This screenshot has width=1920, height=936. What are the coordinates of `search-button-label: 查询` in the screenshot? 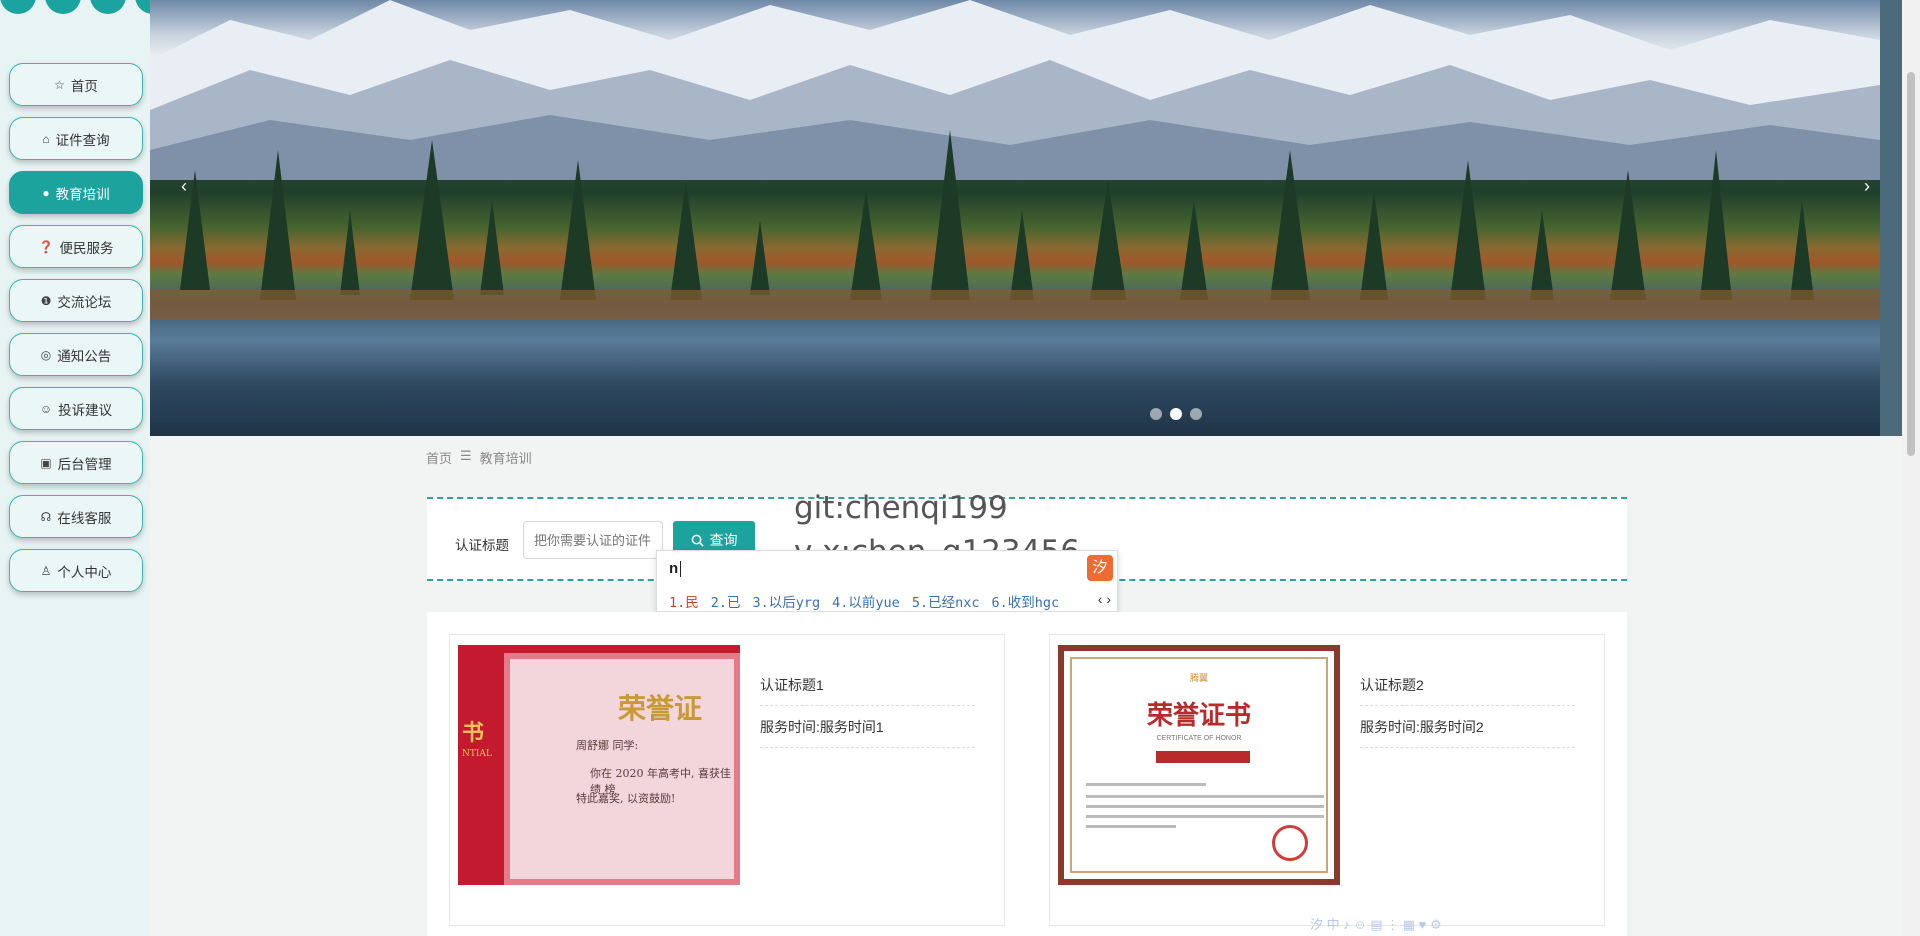 It's located at (723, 540).